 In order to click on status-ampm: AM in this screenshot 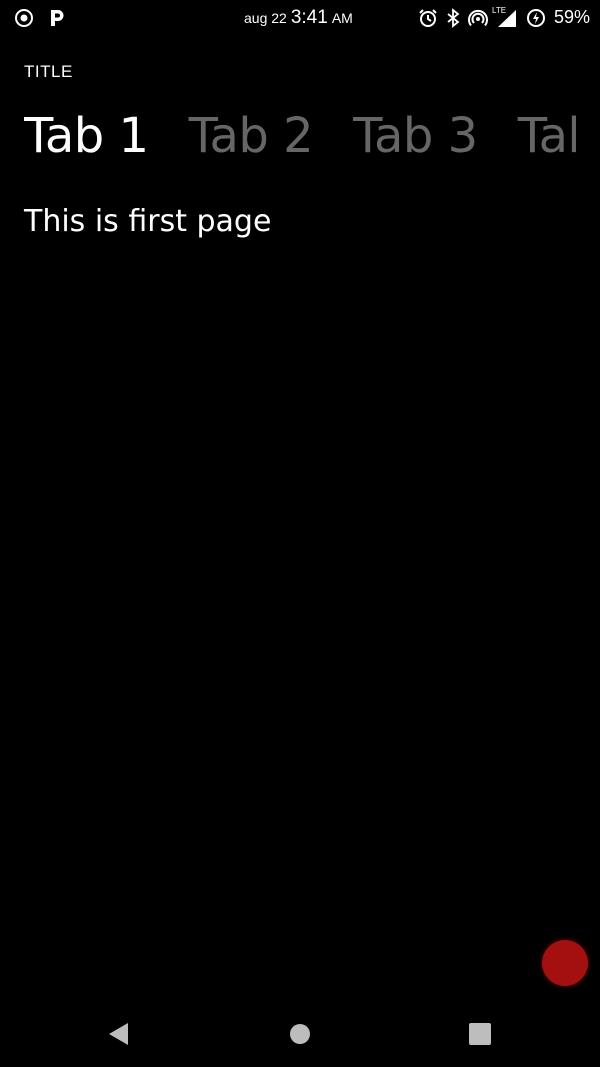, I will do `click(342, 18)`.